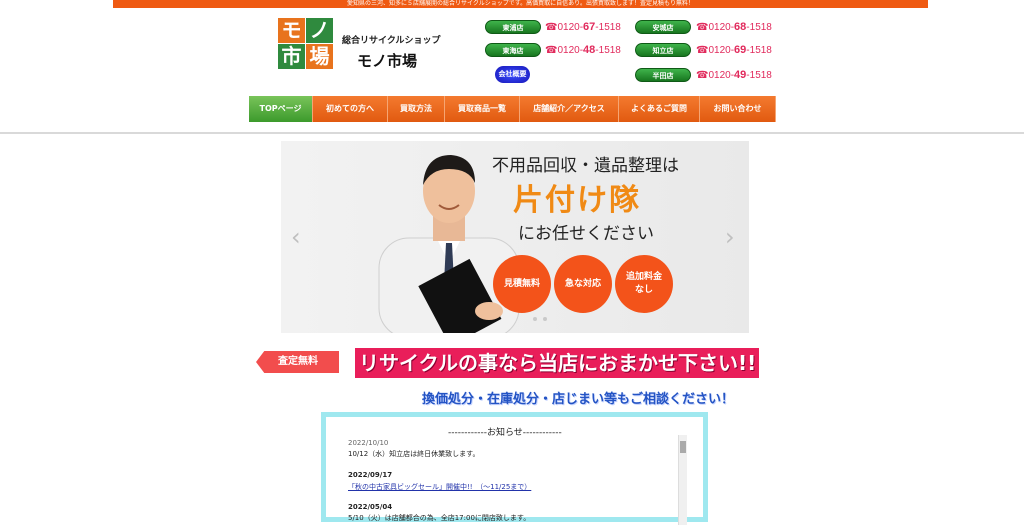 Image resolution: width=1024 pixels, height=525 pixels. I want to click on store-button-chiryu: 知立店, so click(663, 50).